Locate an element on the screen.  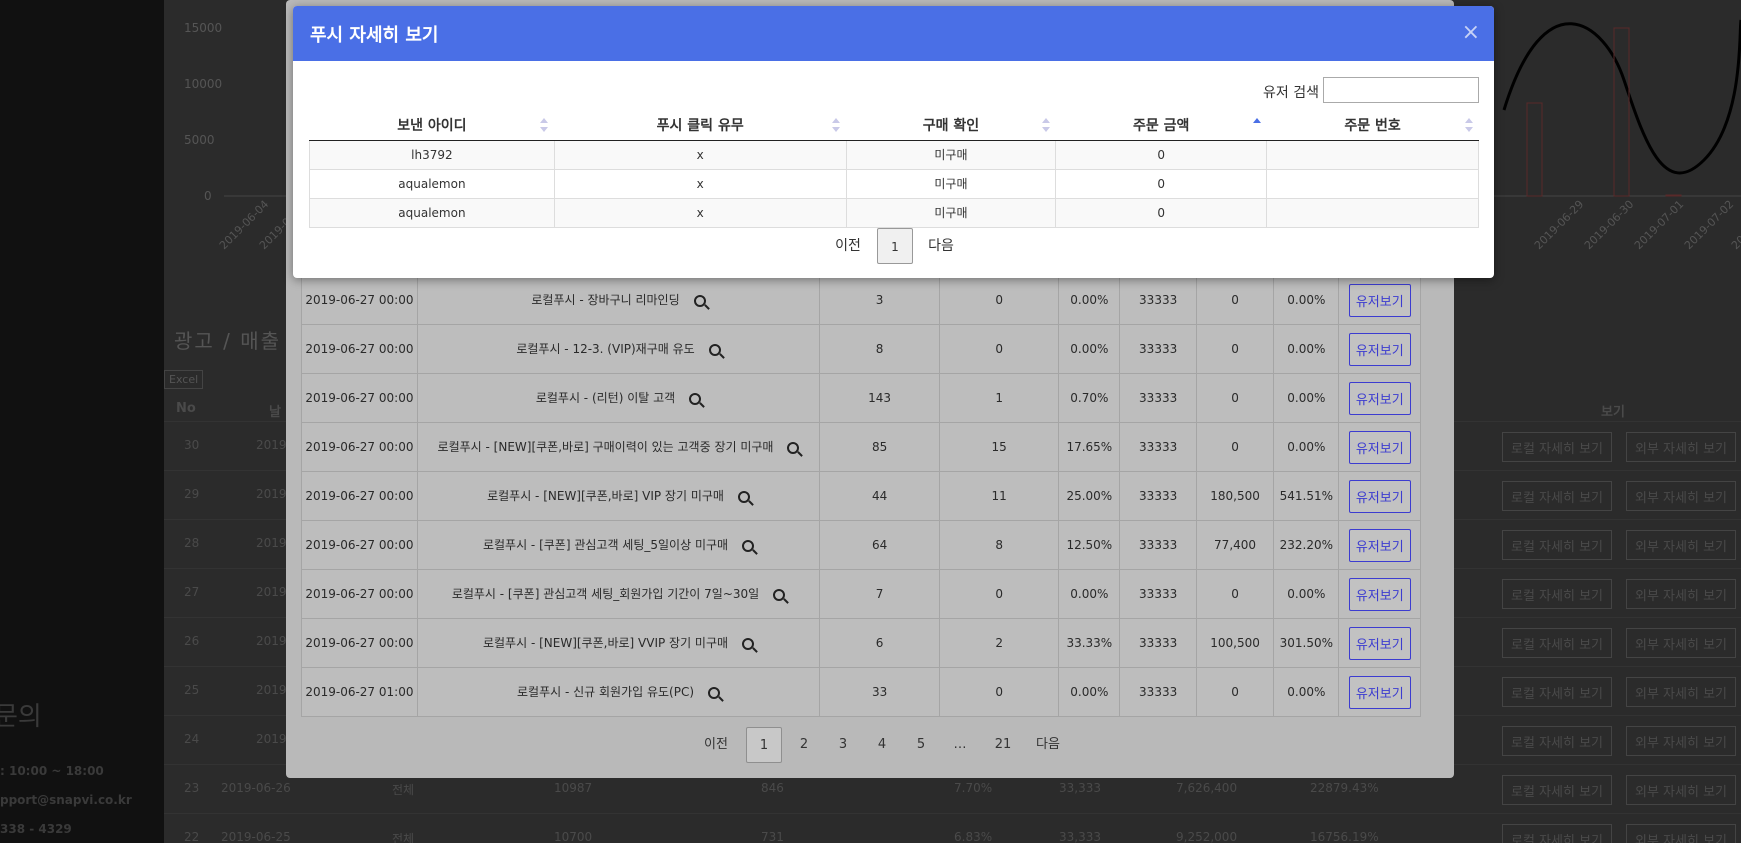
row-push-title: 로컬푸시 - 신규 회원가입 유도(PC) is located at coordinates (618, 692).